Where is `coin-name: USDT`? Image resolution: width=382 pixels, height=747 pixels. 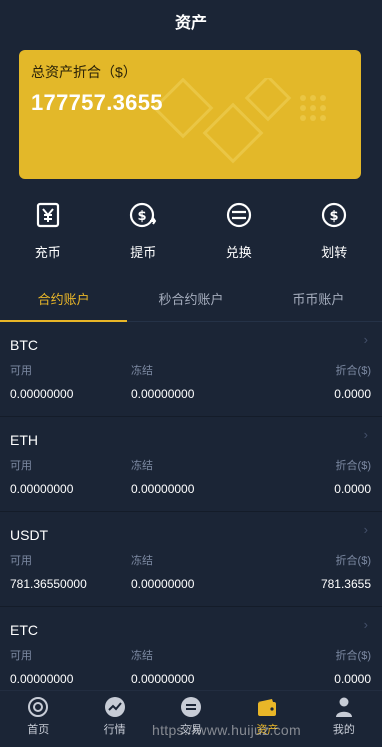 coin-name: USDT is located at coordinates (29, 535).